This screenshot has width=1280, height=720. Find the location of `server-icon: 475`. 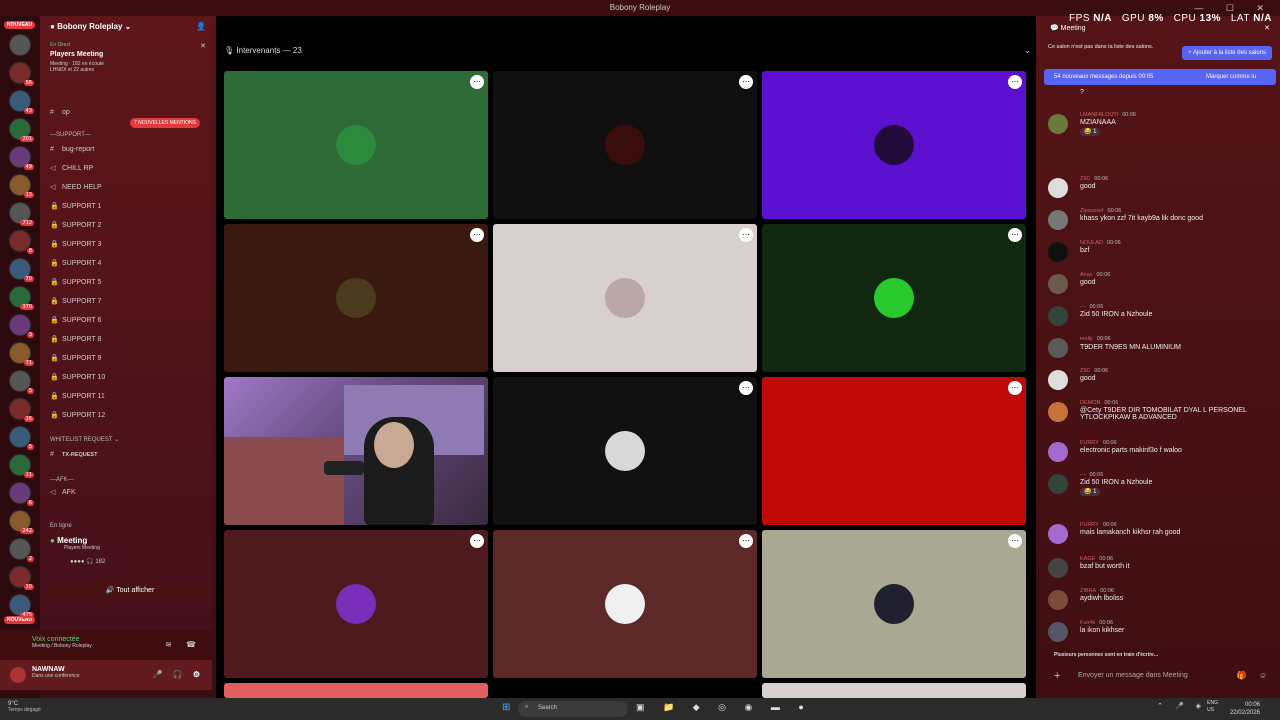

server-icon: 475 is located at coordinates (21, 606).